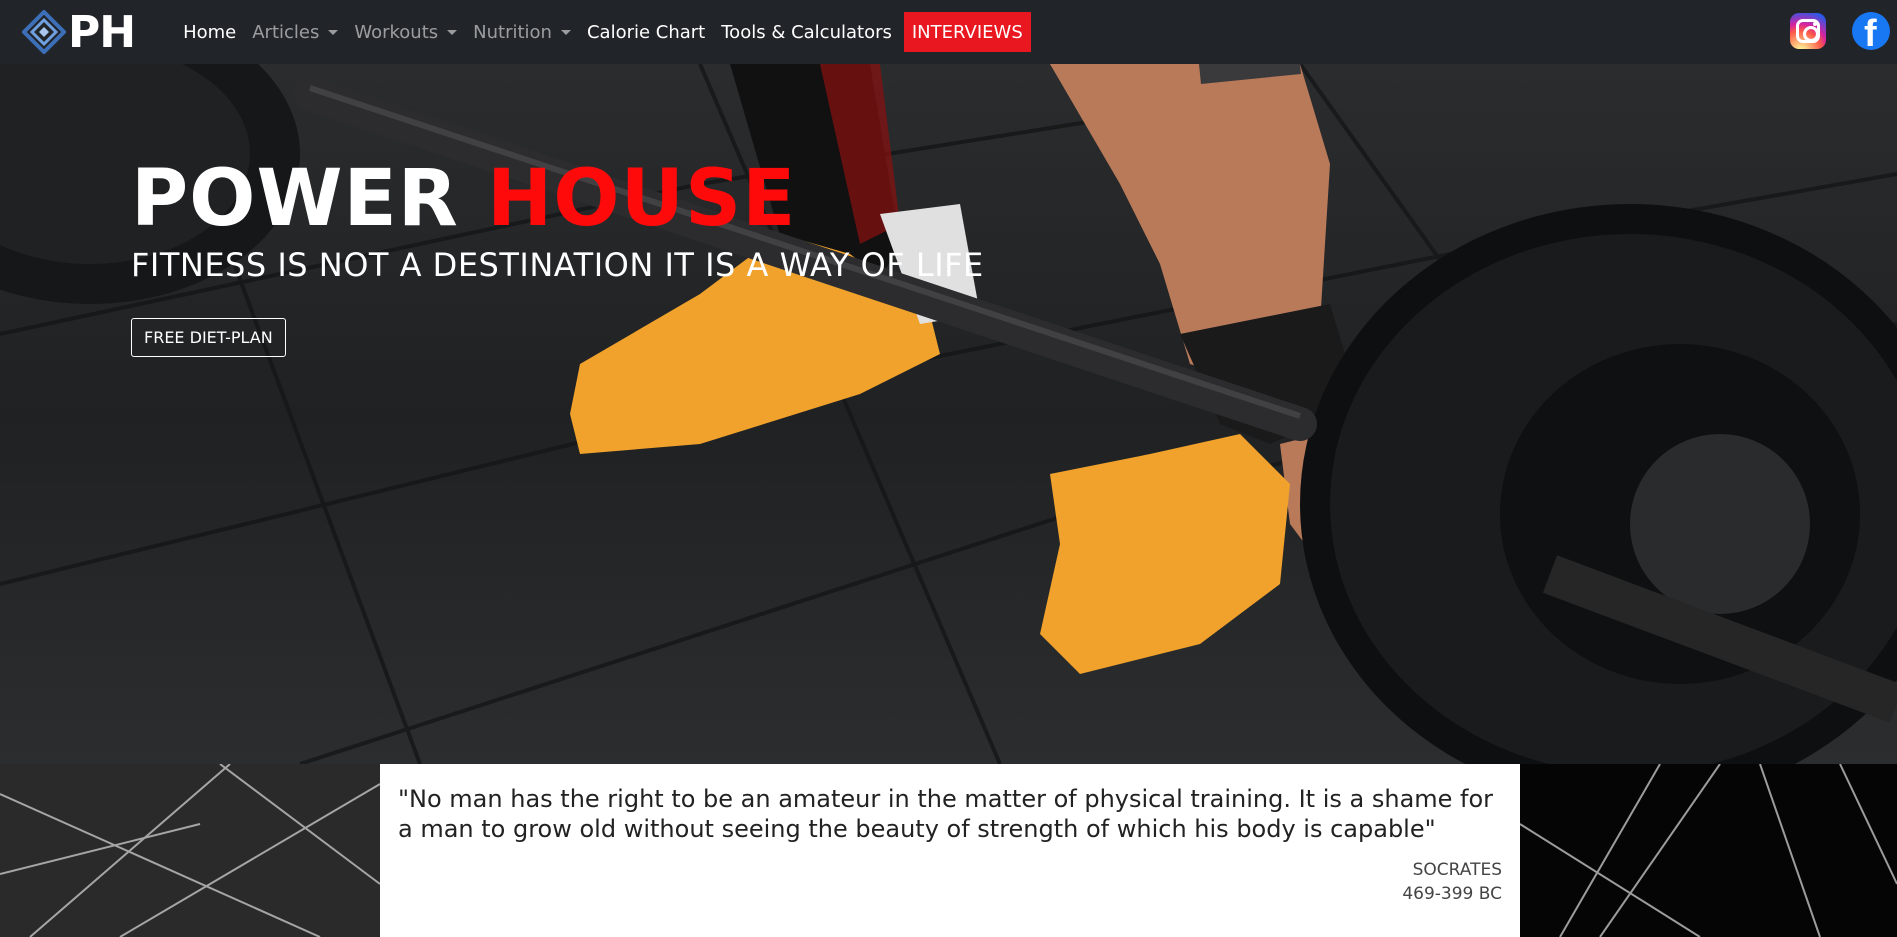 The image size is (1897, 937). What do you see at coordinates (512, 32) in the screenshot?
I see `nav-nutrition-label: Nutrition` at bounding box center [512, 32].